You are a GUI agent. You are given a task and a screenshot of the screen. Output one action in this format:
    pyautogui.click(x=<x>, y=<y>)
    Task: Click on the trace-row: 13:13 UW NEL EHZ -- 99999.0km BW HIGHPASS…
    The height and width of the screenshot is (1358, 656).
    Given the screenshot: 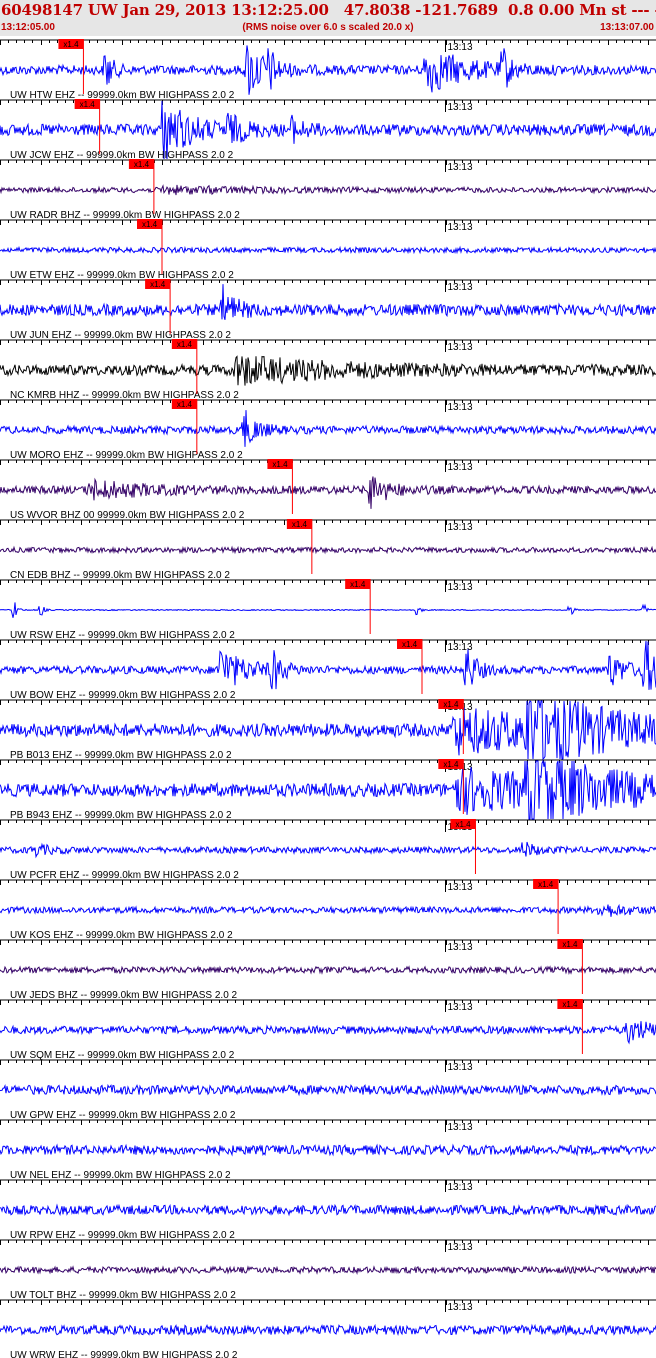 What is the action you would take?
    pyautogui.click(x=328, y=1150)
    